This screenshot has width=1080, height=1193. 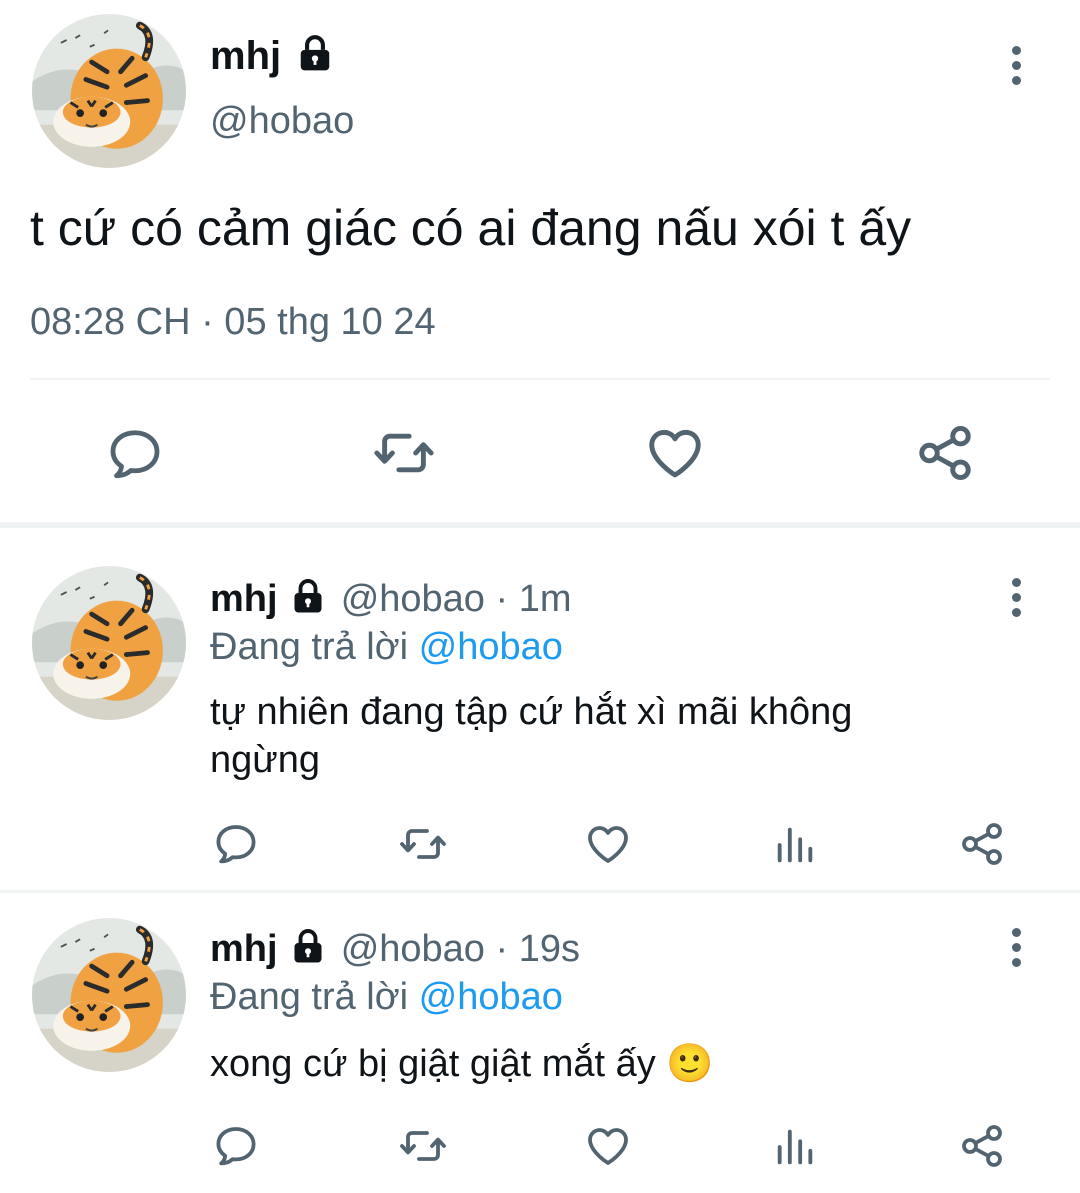 What do you see at coordinates (233, 322) in the screenshot?
I see `tweet-timestamp: 08:28 CH · 05 thg 10 24` at bounding box center [233, 322].